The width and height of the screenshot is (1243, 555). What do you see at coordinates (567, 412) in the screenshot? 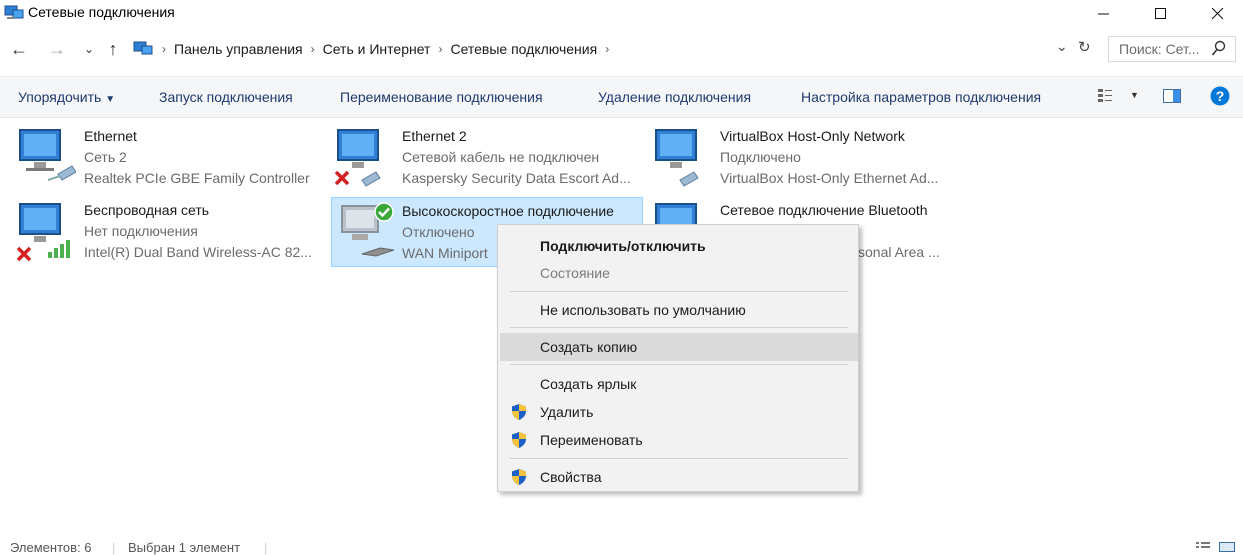
I see `menu-item-label: Удалить` at bounding box center [567, 412].